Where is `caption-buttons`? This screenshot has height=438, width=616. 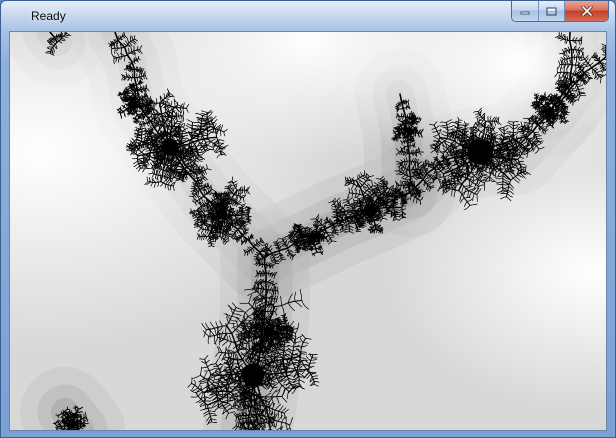 caption-buttons is located at coordinates (560, 11).